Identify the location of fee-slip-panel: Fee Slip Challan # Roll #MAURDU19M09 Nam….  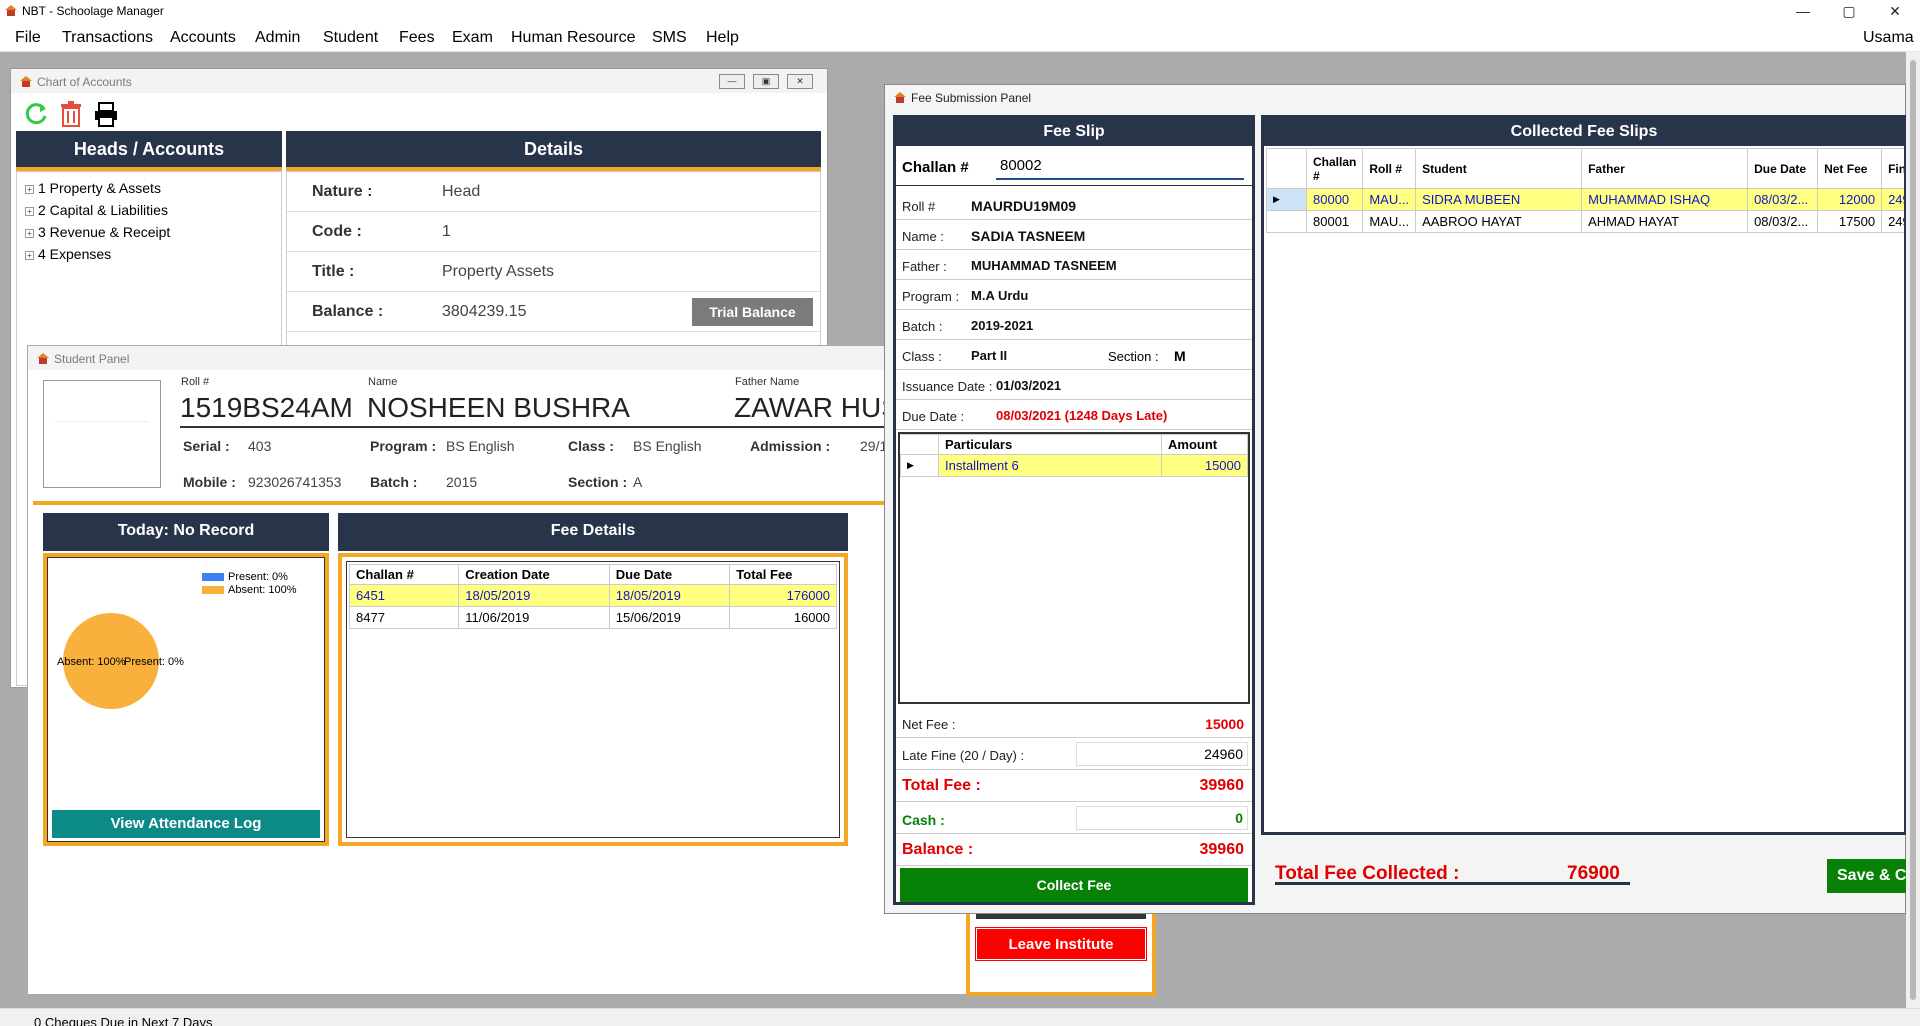
(1074, 510).